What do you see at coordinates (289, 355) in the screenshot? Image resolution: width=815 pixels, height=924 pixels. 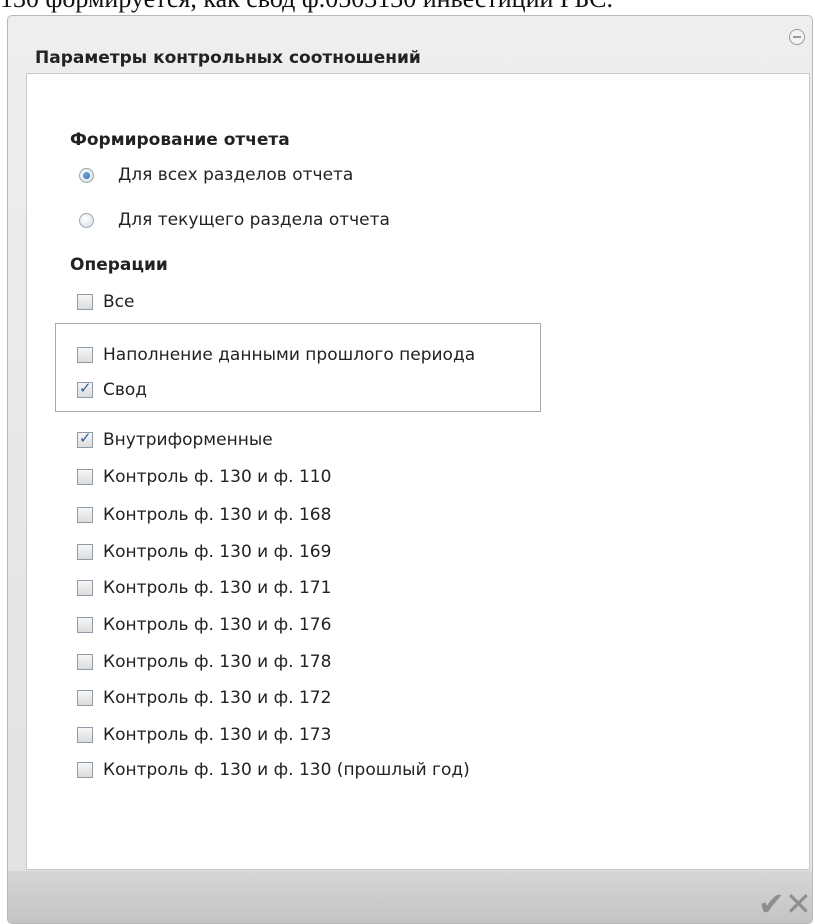 I see `checkbox-prev-period-fill-label: Наполнение данными прошлого периода` at bounding box center [289, 355].